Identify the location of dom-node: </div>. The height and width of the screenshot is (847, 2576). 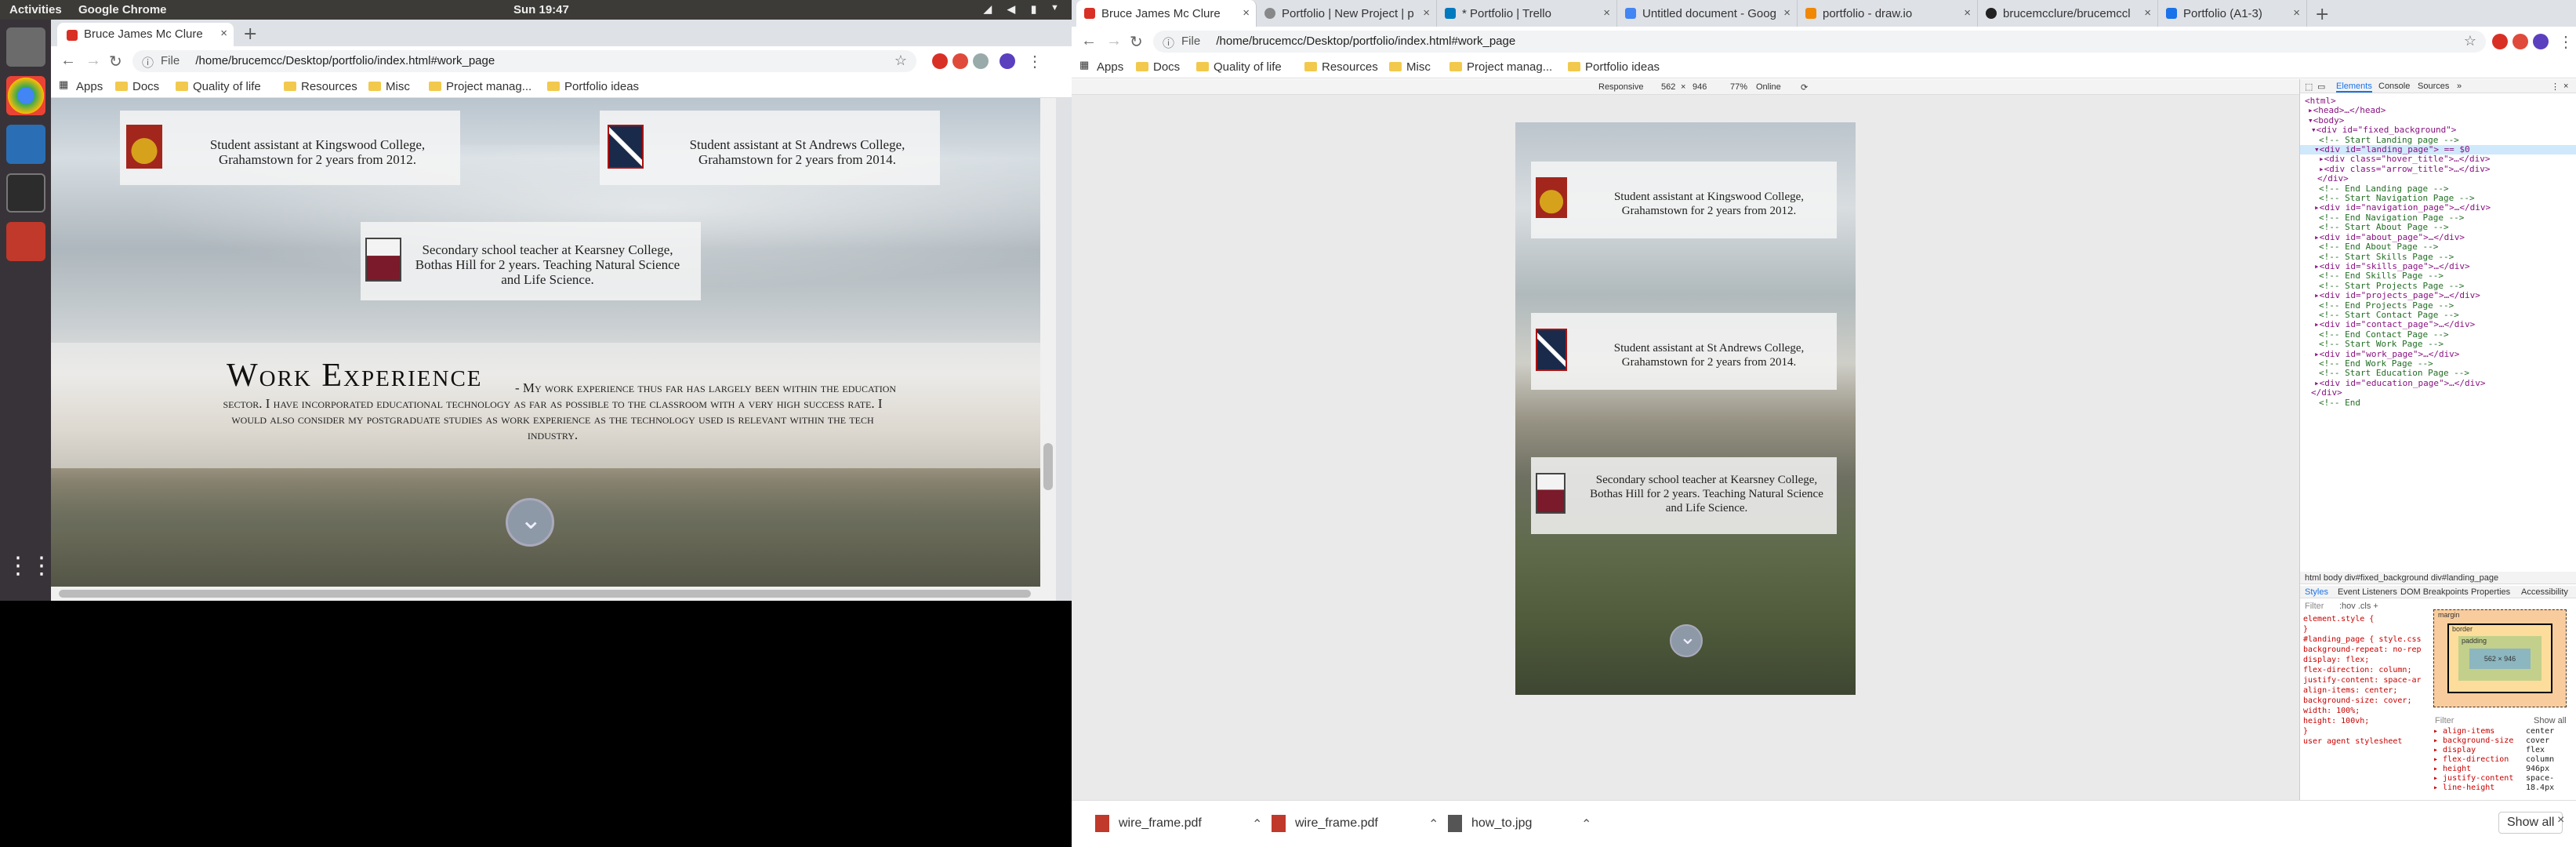
(2438, 178).